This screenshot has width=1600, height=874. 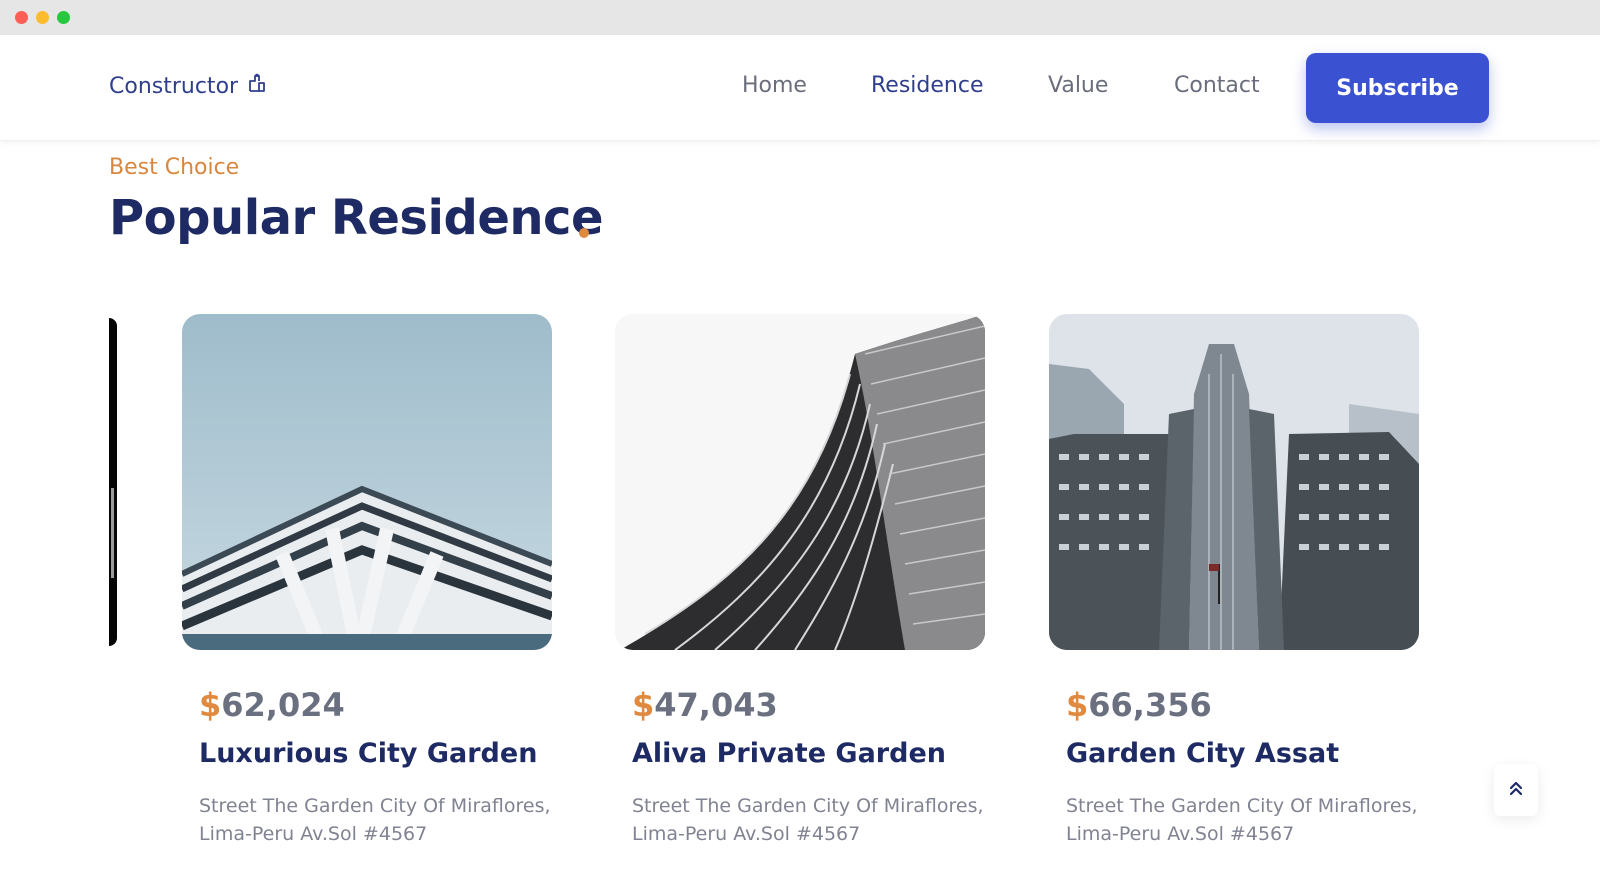 I want to click on subscribe-button: Subscribe, so click(x=1397, y=88).